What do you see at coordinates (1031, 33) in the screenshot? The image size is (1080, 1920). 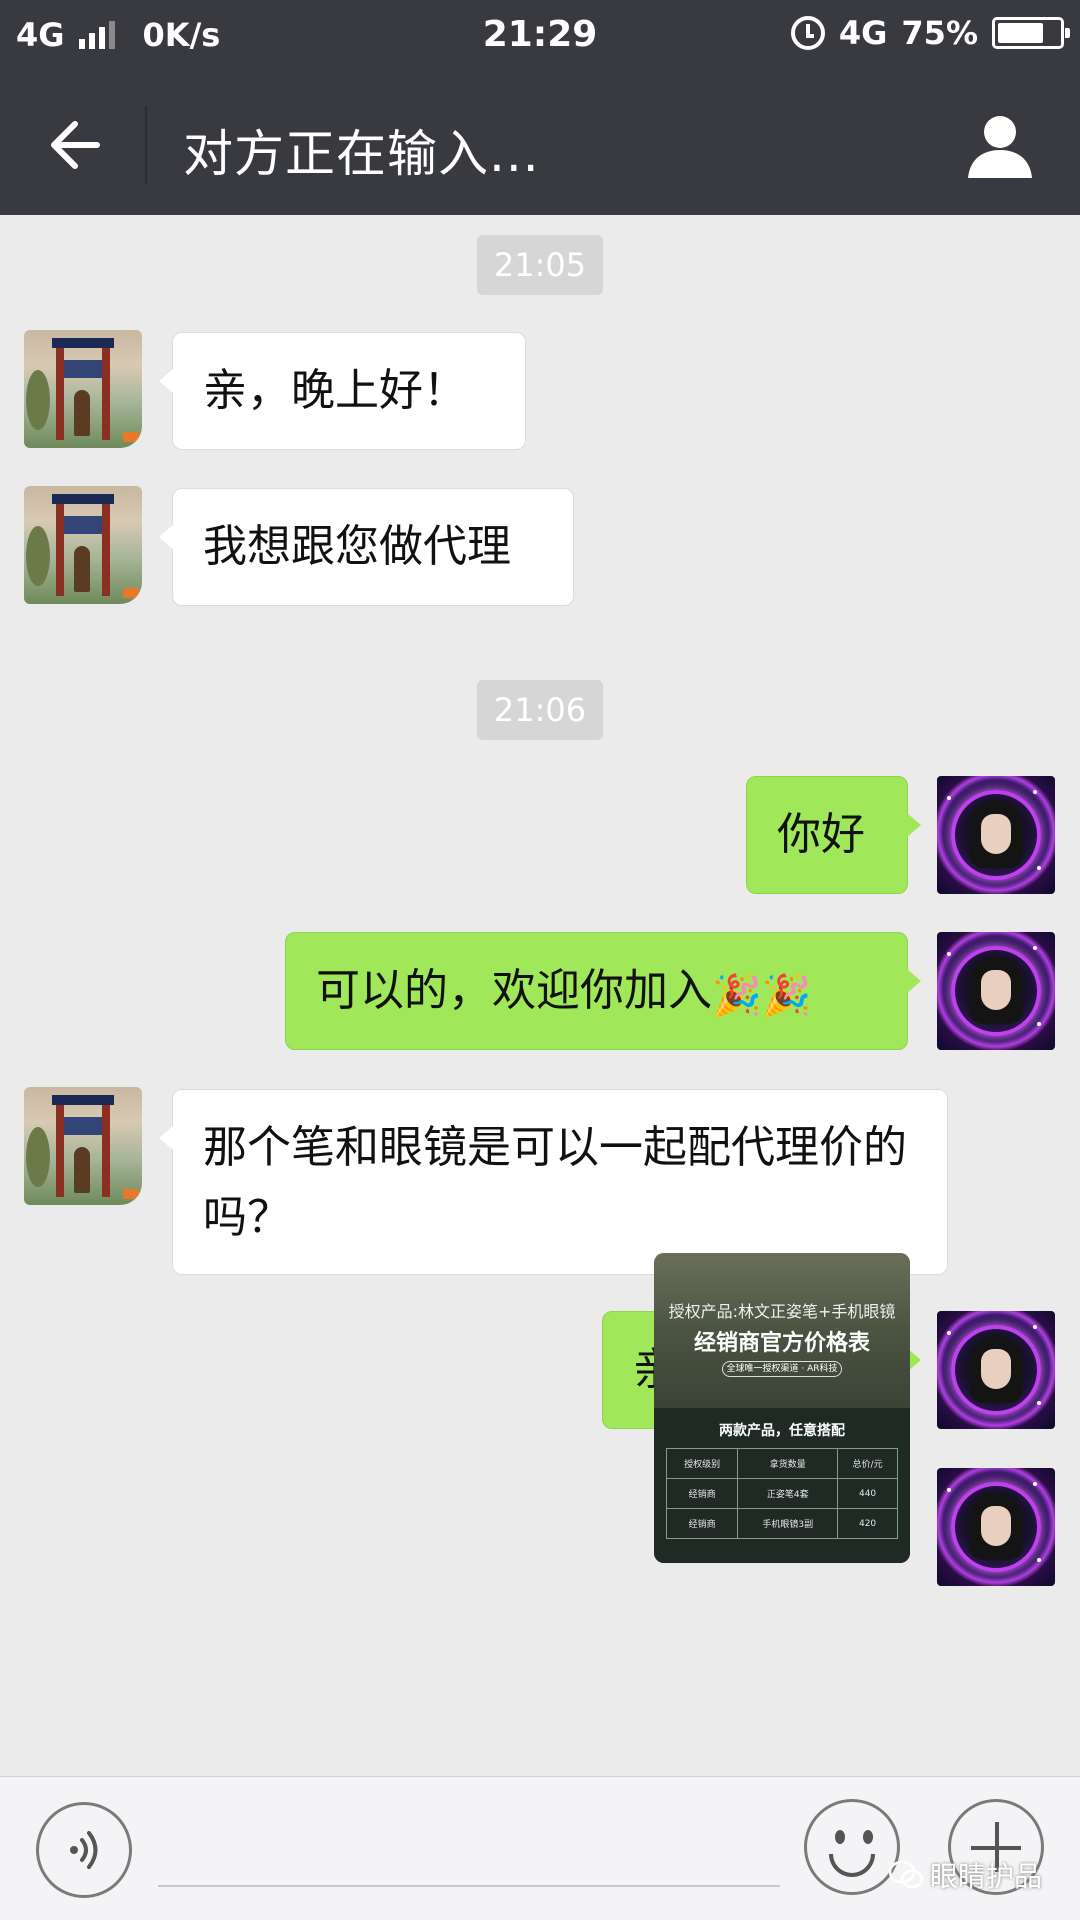 I see `battery-icon` at bounding box center [1031, 33].